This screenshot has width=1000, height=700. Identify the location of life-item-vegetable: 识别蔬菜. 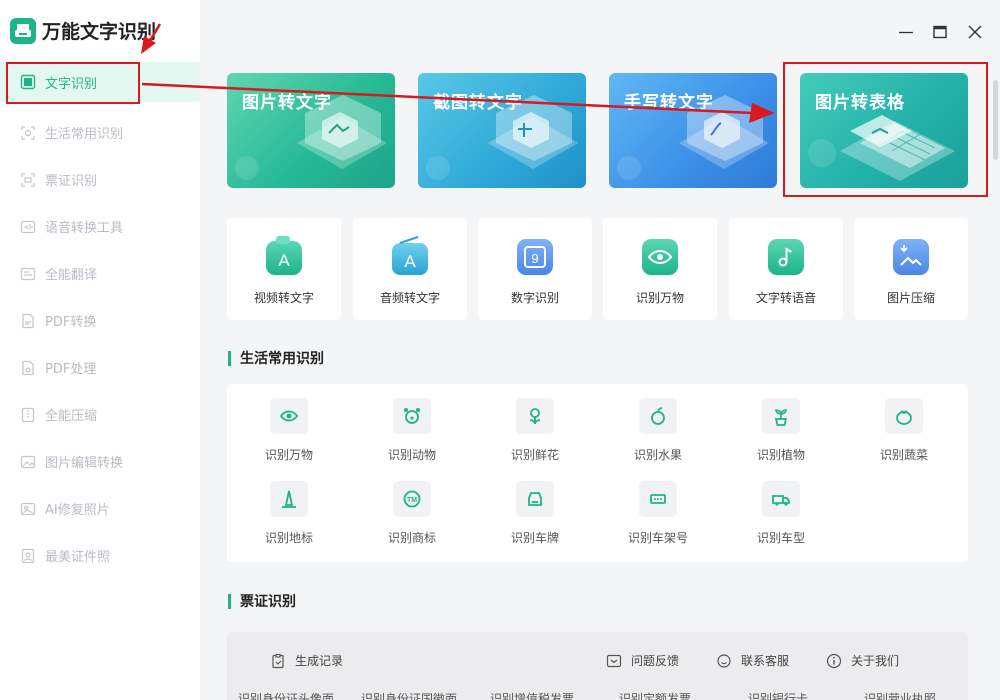
(904, 430).